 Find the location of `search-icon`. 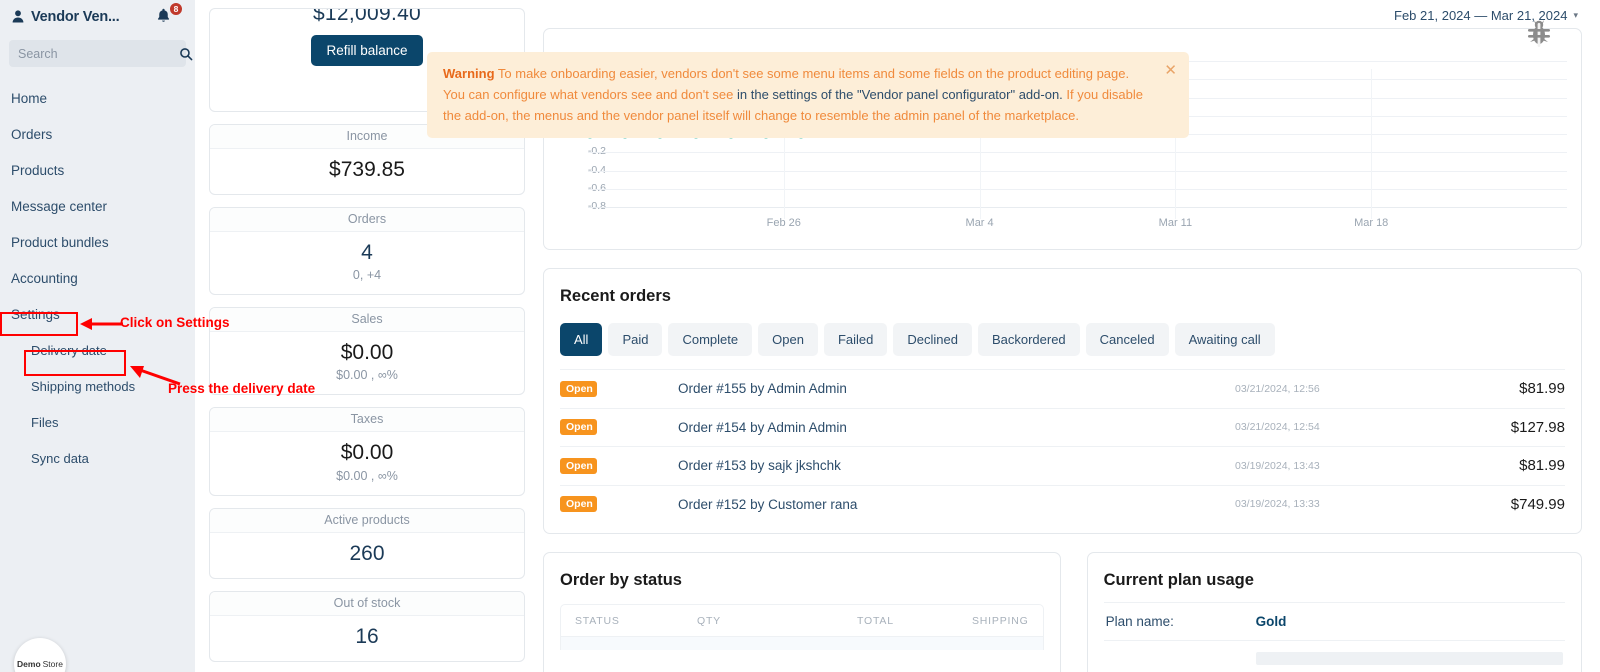

search-icon is located at coordinates (186, 54).